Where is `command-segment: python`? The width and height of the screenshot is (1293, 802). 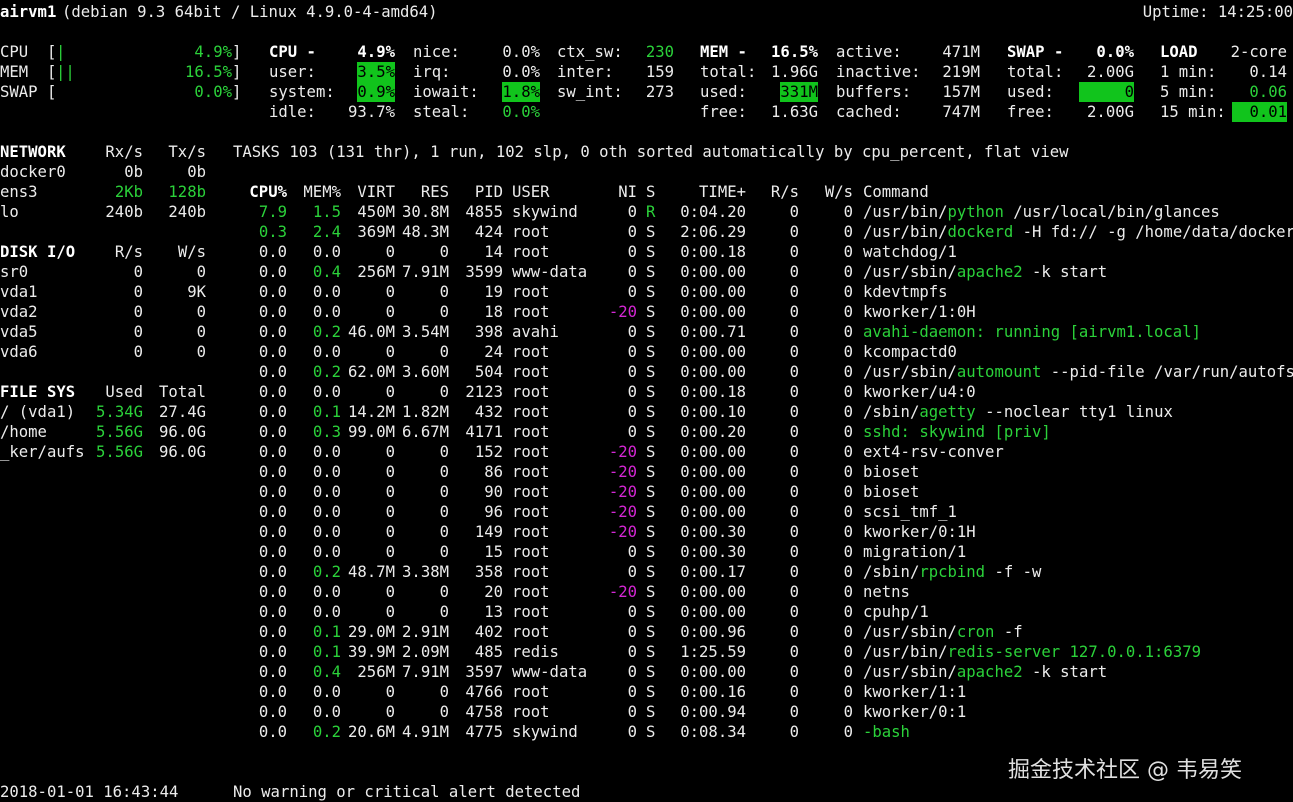 command-segment: python is located at coordinates (975, 212).